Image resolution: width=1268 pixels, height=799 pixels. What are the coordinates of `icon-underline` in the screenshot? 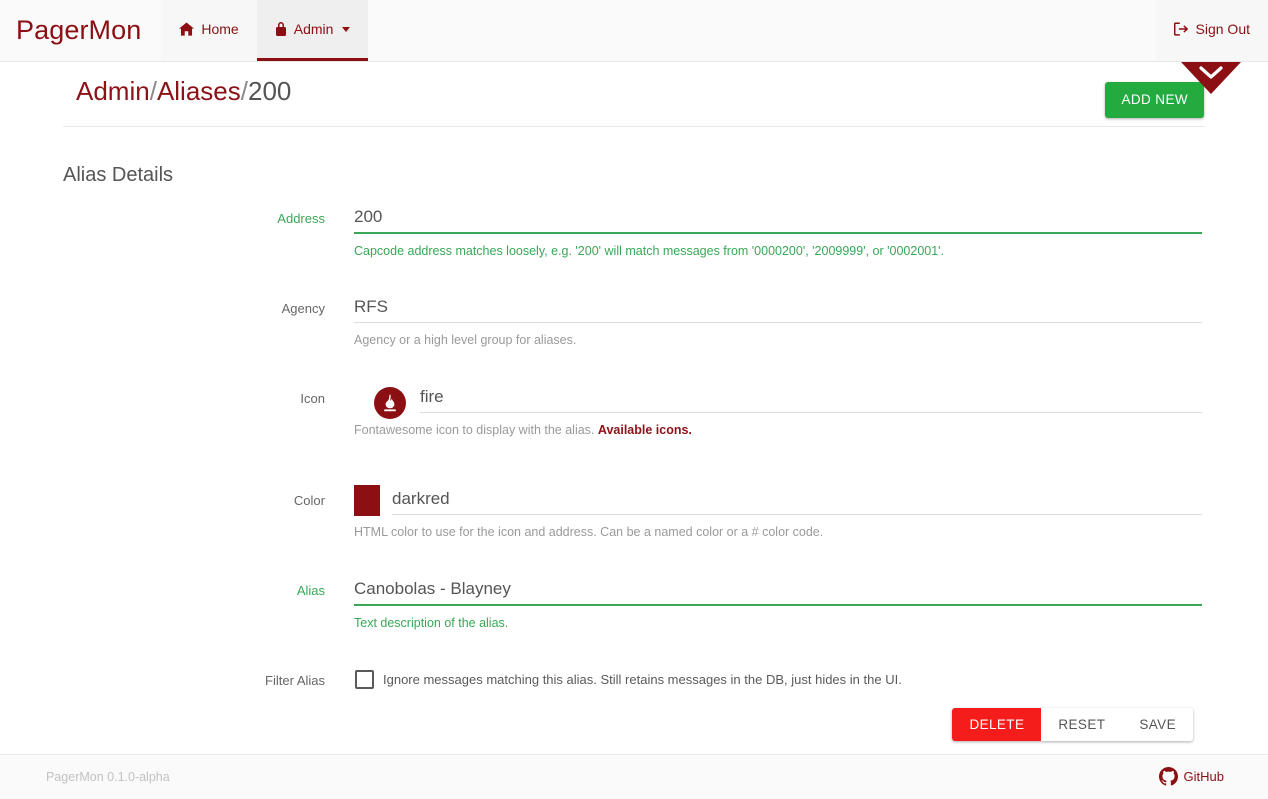 It's located at (811, 412).